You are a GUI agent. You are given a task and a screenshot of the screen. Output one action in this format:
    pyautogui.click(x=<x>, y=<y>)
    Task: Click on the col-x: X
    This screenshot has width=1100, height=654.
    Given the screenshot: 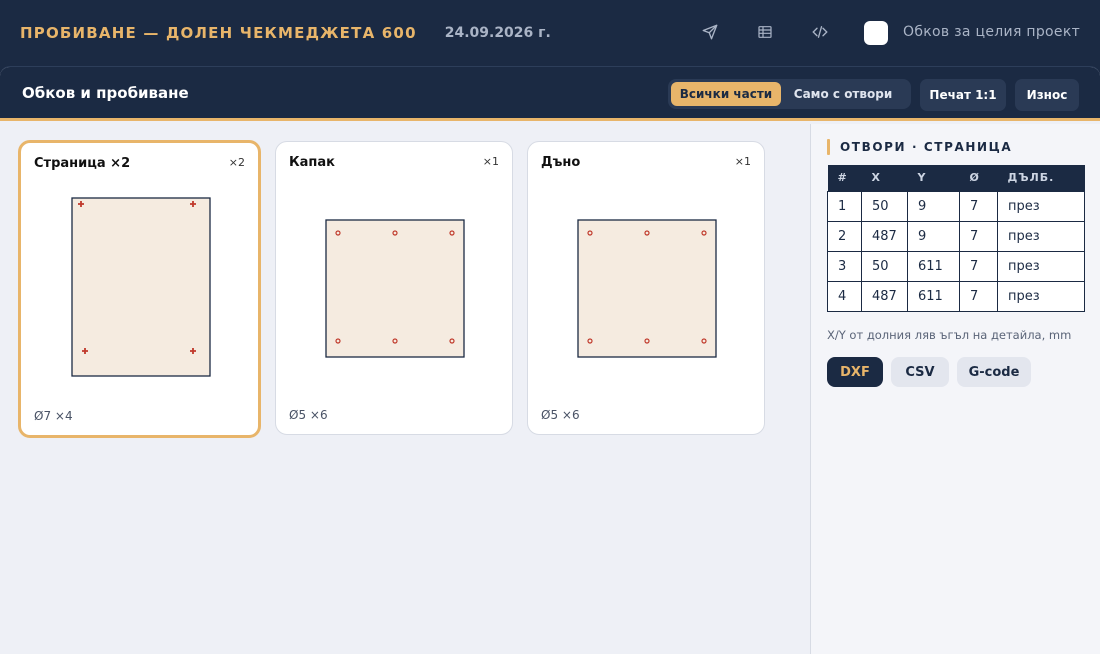 What is the action you would take?
    pyautogui.click(x=884, y=178)
    